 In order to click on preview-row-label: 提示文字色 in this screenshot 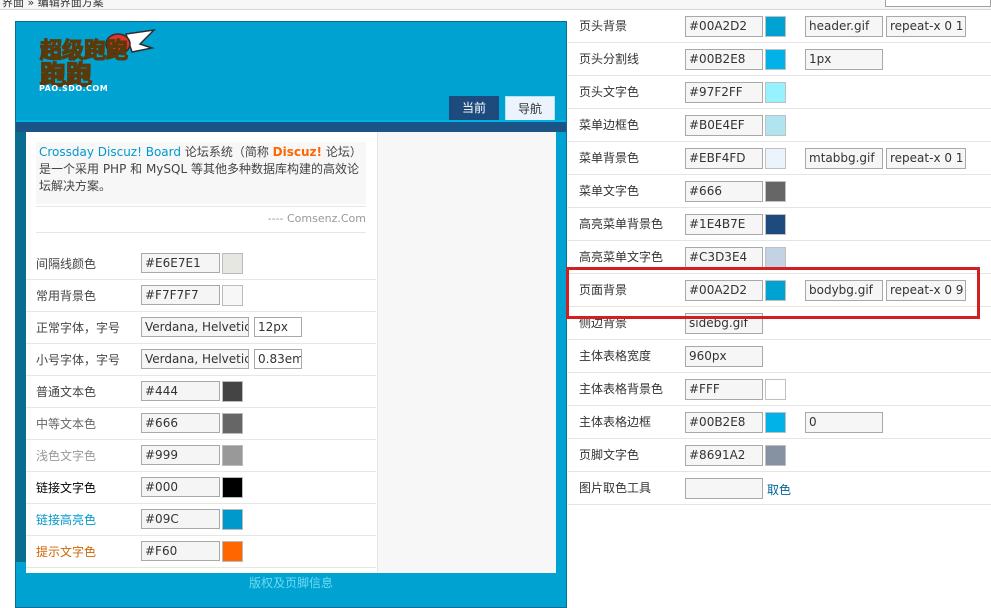, I will do `click(66, 552)`.